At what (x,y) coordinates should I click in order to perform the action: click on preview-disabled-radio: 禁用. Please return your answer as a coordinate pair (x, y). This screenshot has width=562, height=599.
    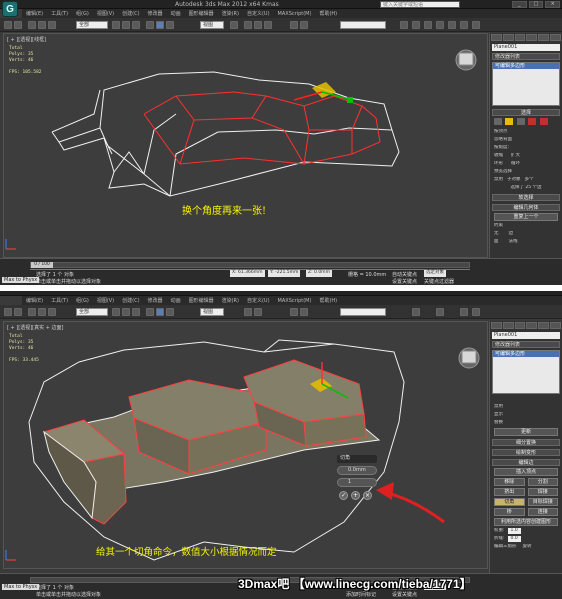
    Looking at the image, I should click on (498, 180).